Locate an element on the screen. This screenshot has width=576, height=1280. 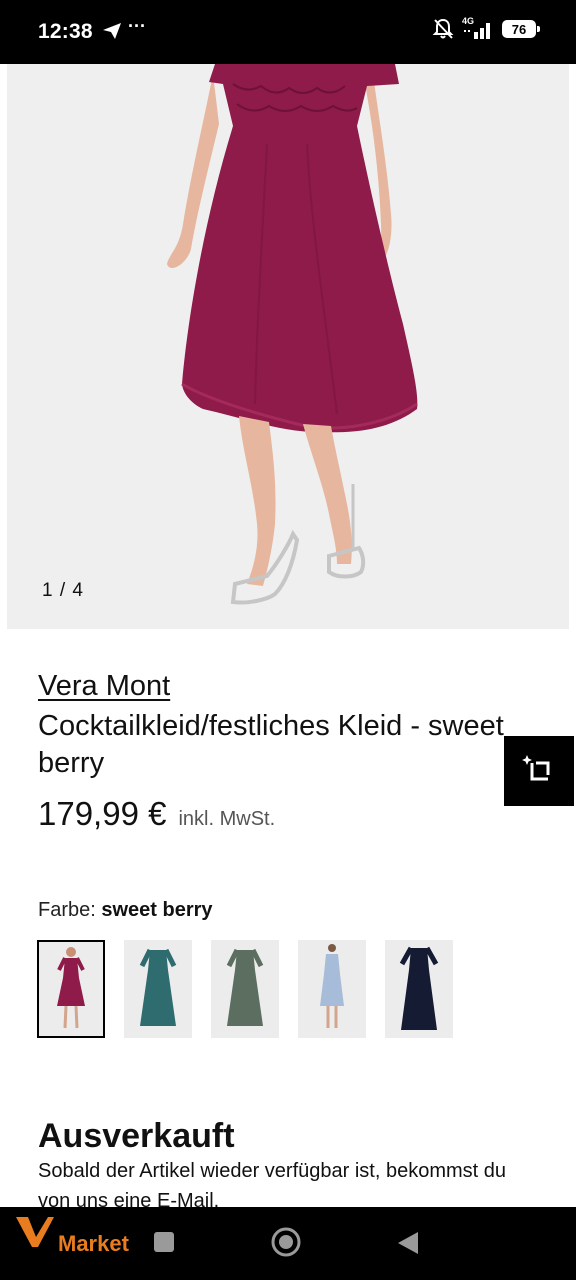
color-swatch-sage is located at coordinates (245, 989).